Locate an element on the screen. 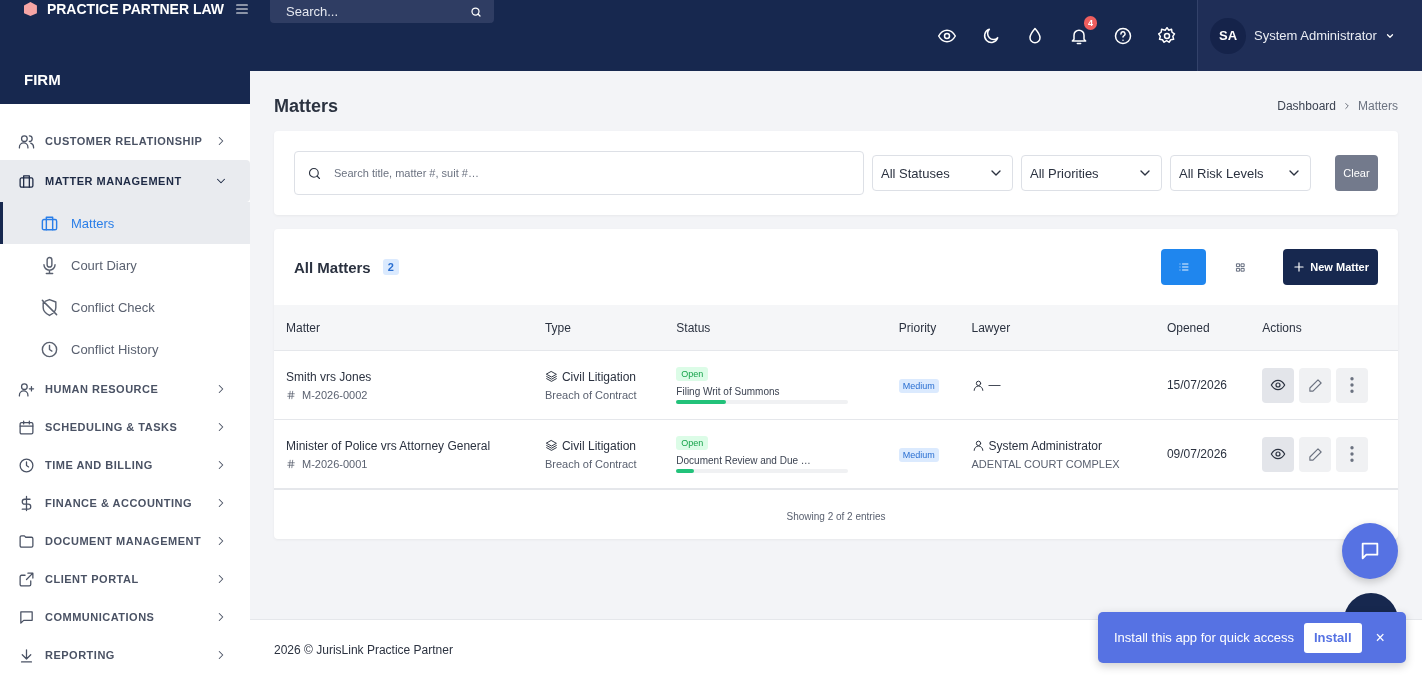 This screenshot has width=1422, height=679. column-header: Lawyer is located at coordinates (1057, 328).